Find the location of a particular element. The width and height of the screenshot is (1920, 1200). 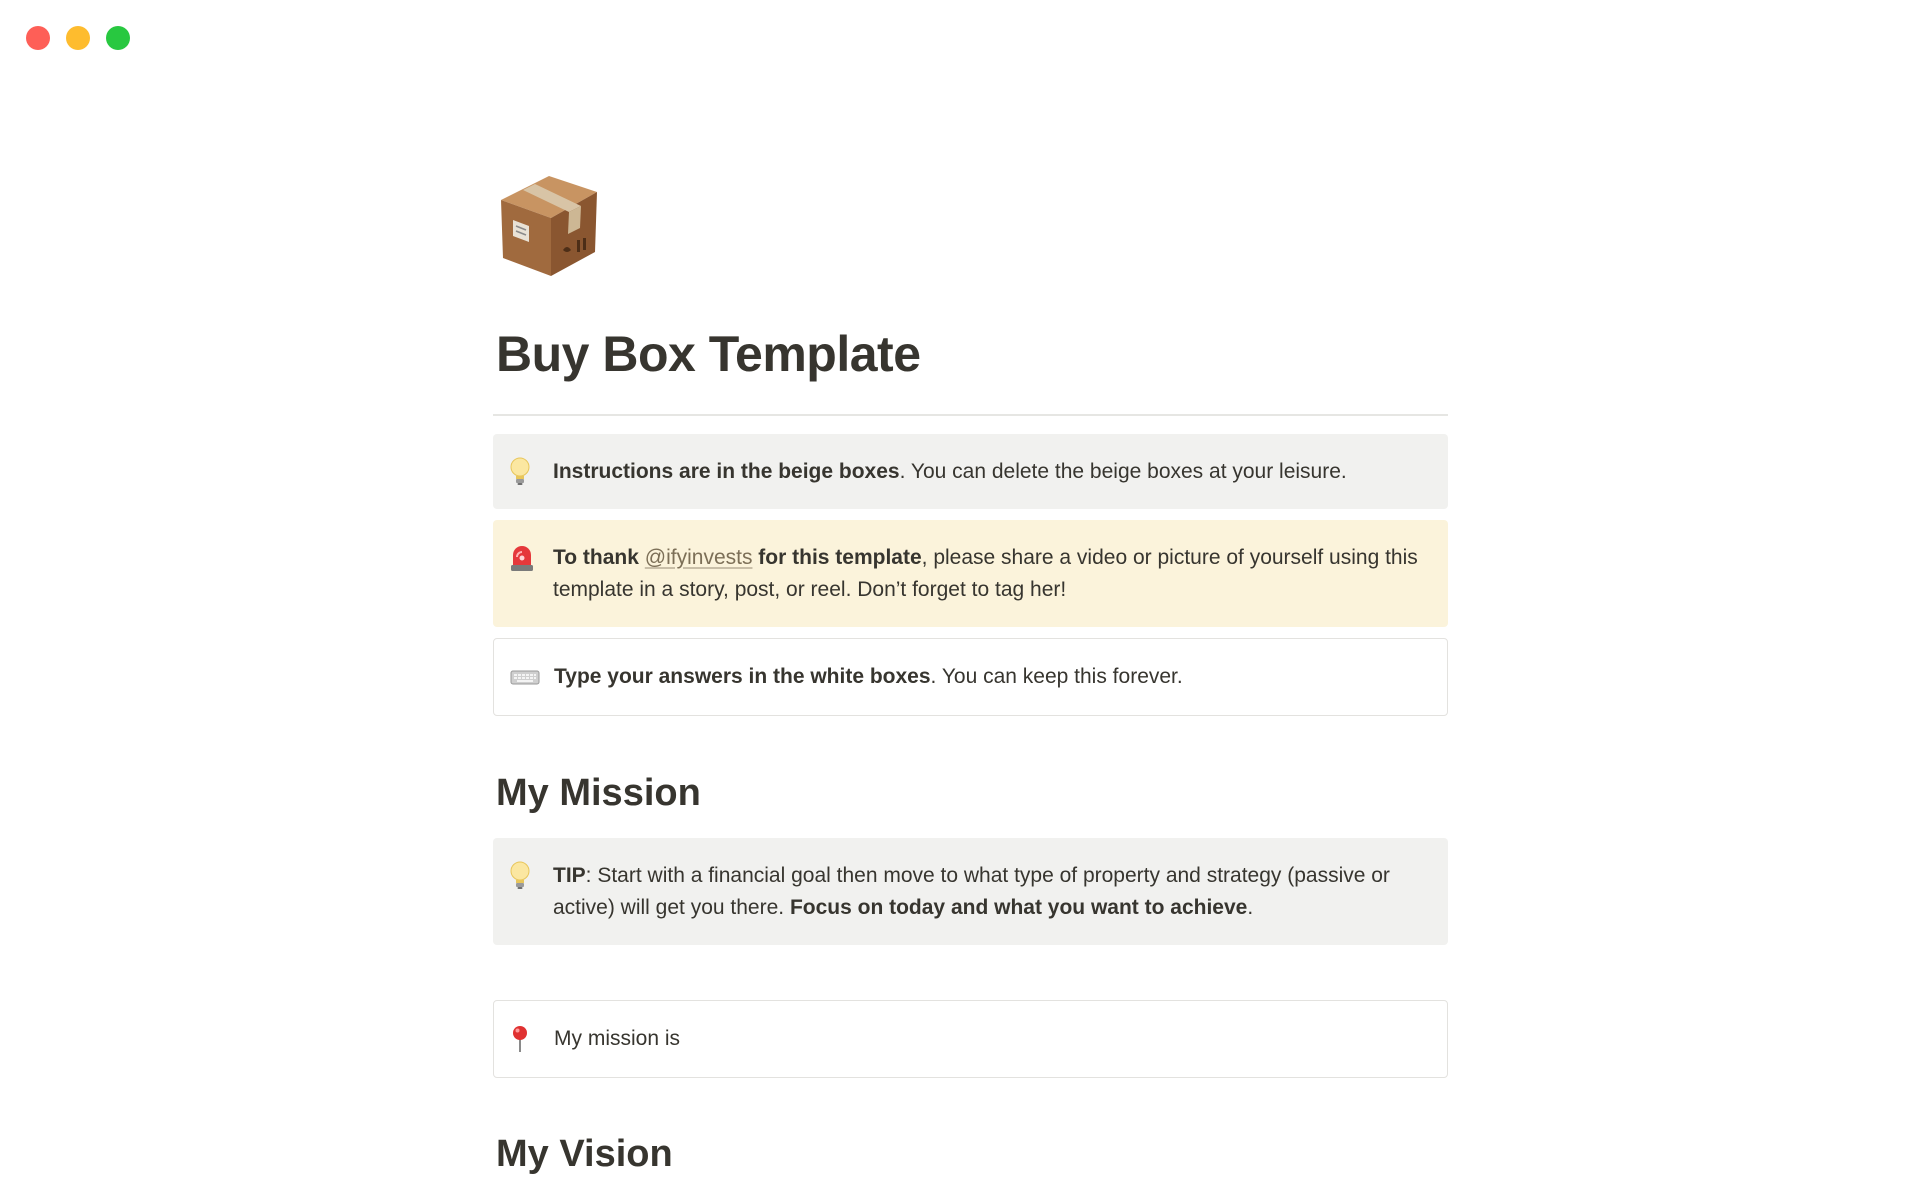

heading-my-vision: My Vision is located at coordinates (584, 1154).